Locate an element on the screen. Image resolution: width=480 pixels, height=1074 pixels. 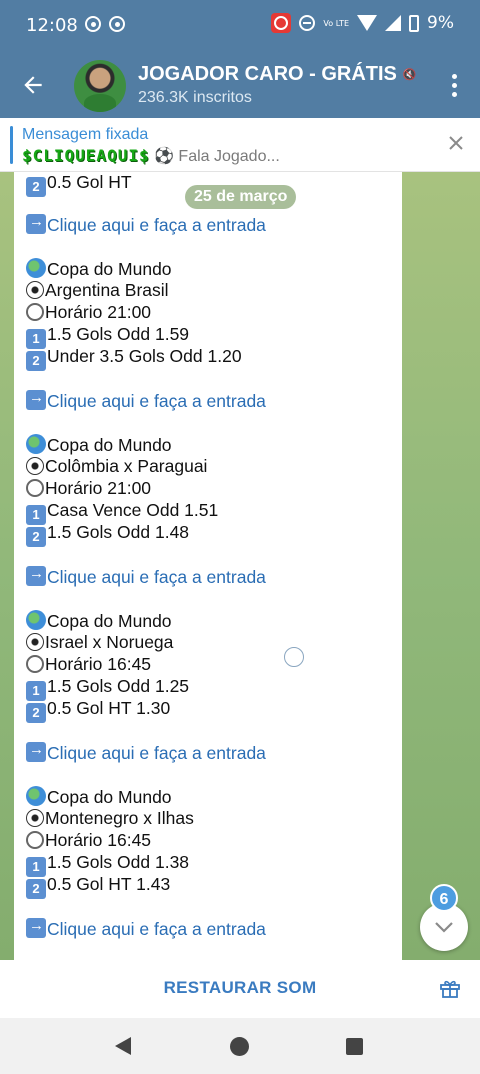
status-right: Vo LTE 9% is located at coordinates (362, 23).